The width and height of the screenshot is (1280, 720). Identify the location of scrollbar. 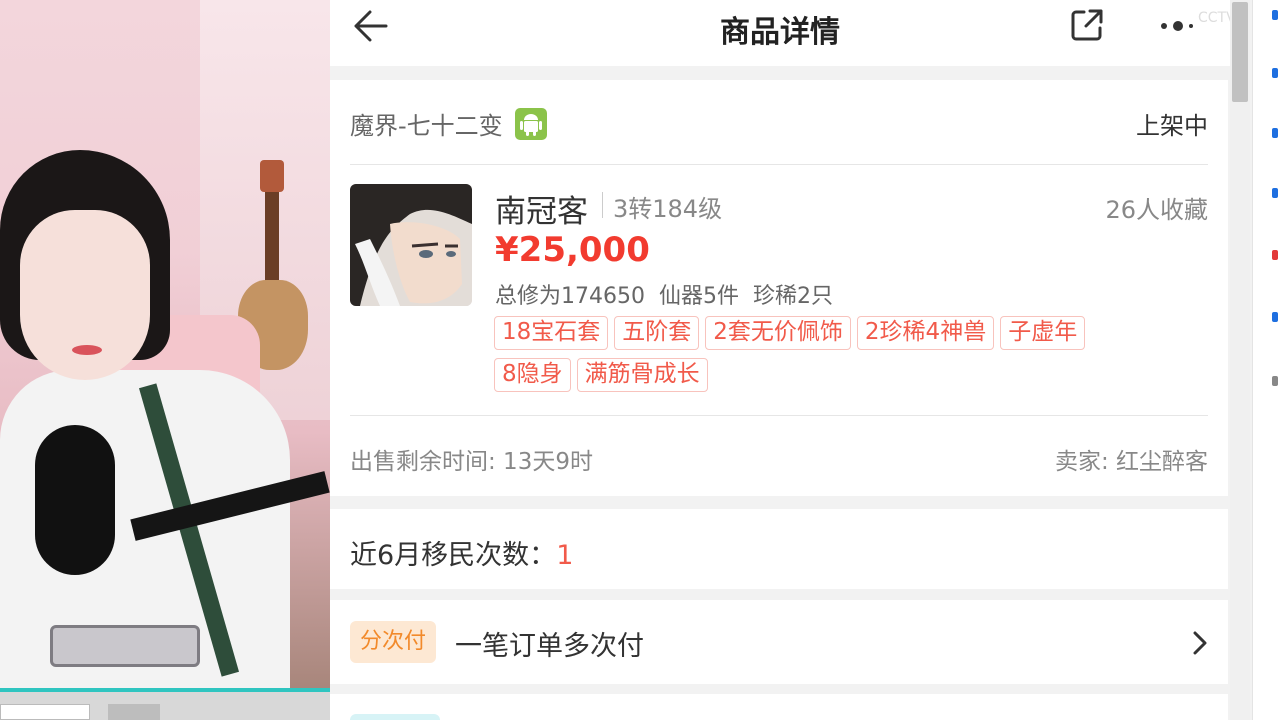
(1240, 360).